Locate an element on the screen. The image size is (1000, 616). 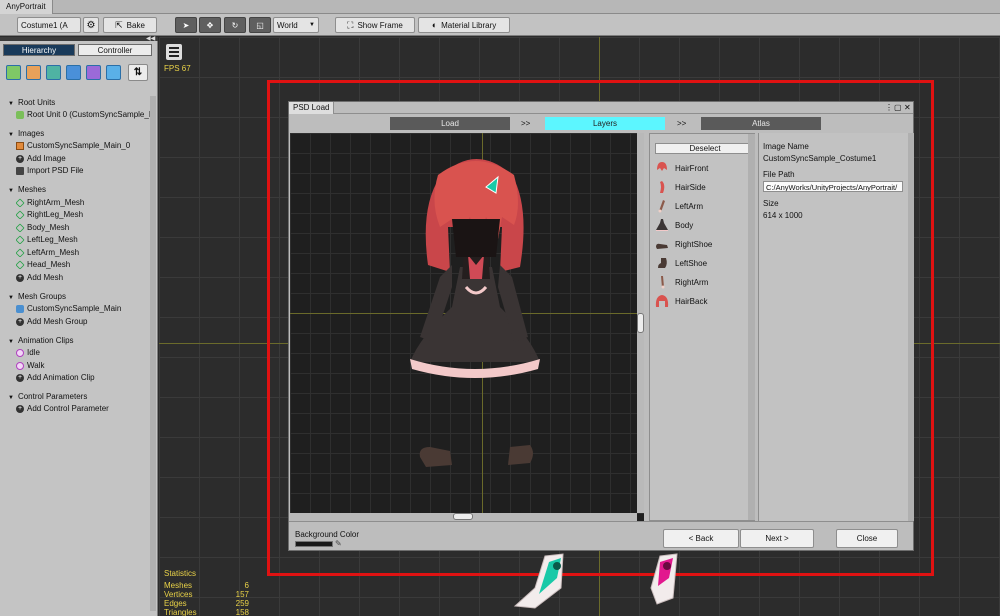
root-unit-filter-icon is located at coordinates (13, 72).